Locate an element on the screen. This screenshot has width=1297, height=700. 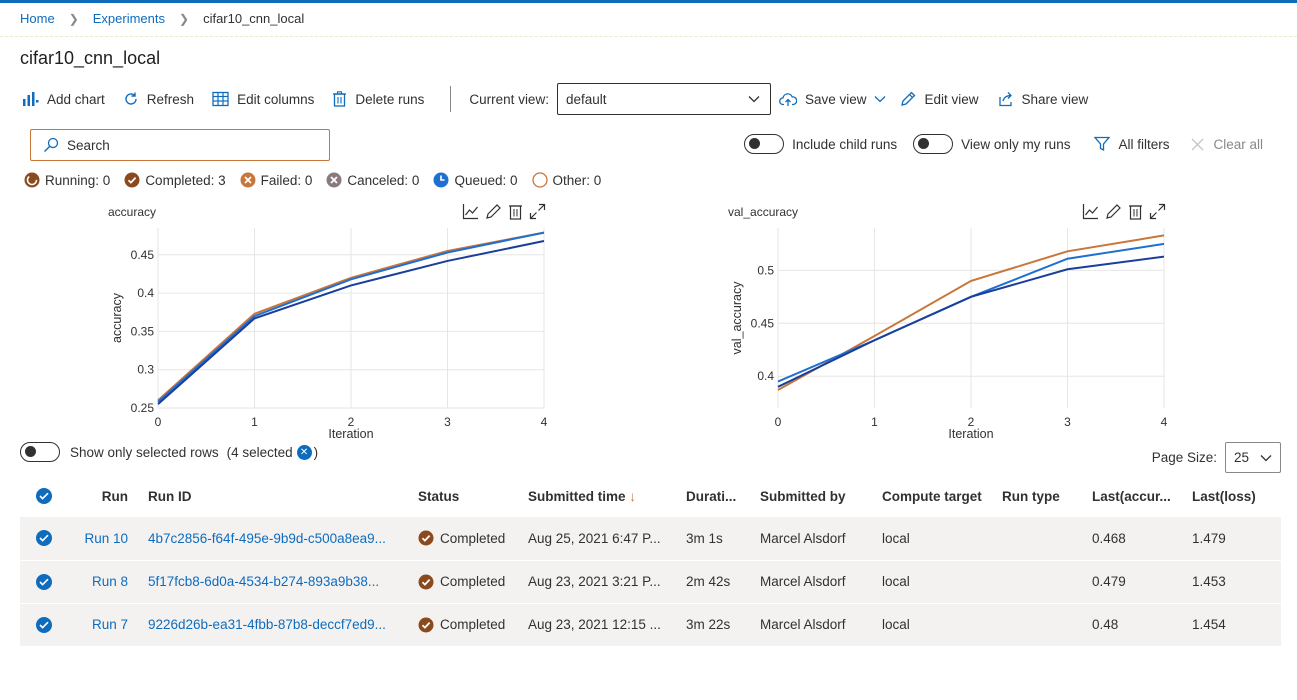
header-divider is located at coordinates (648, 36).